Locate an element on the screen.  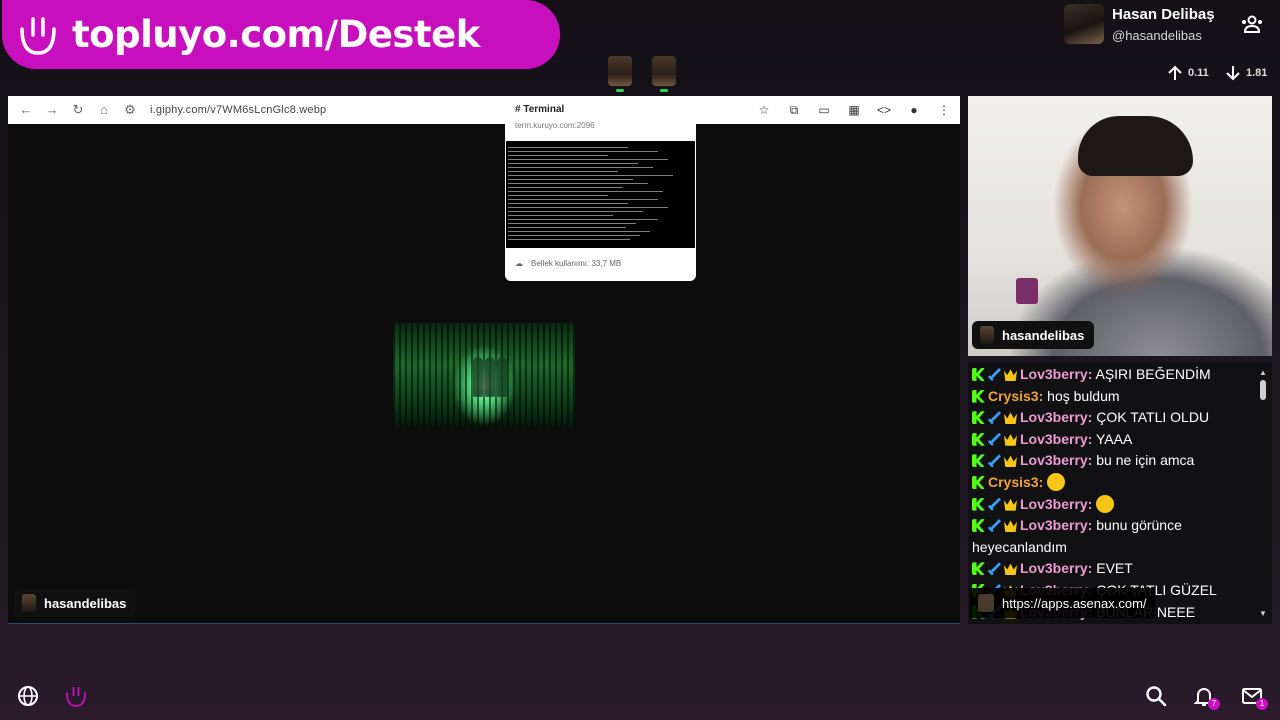
devtools-icon: <> is located at coordinates (884, 110).